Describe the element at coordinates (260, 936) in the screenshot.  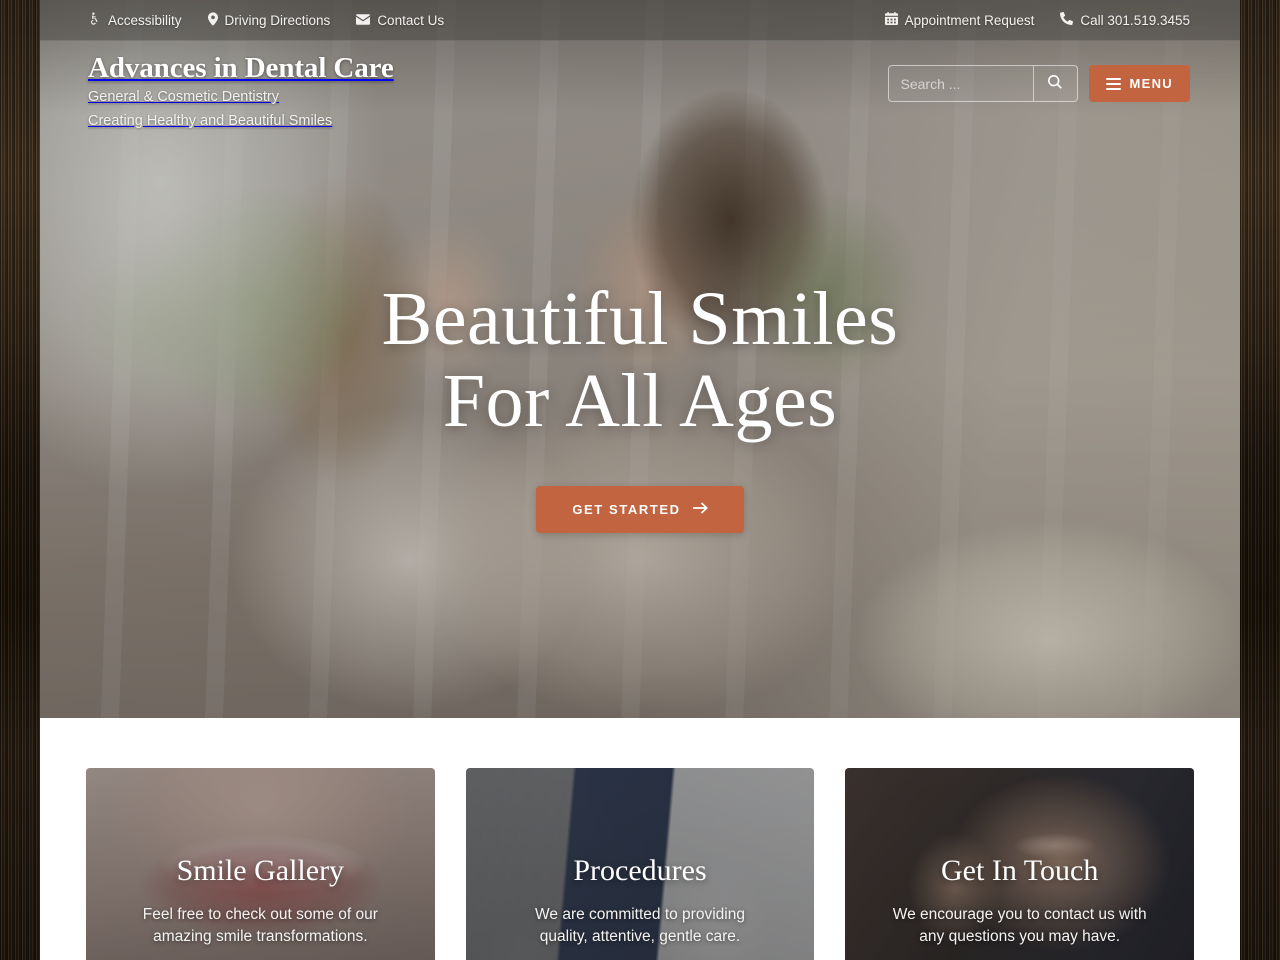
I see `card-description-line-2: amazing smile transformations.` at that location.